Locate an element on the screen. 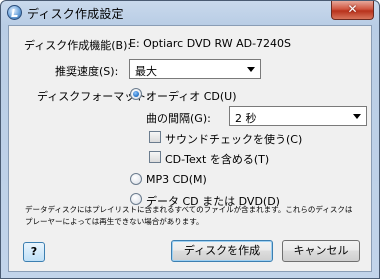 The height and width of the screenshot is (279, 380). device-value: E: Optiarc DVD RW AD-7240S is located at coordinates (210, 43).